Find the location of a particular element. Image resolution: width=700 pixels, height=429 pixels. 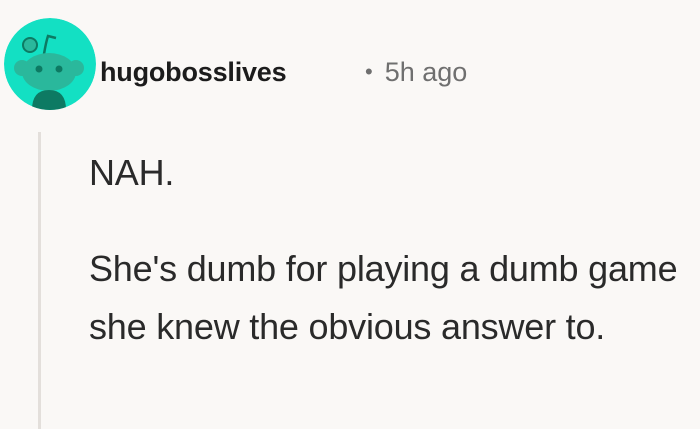

comment-meta: • 5h ago is located at coordinates (416, 72).